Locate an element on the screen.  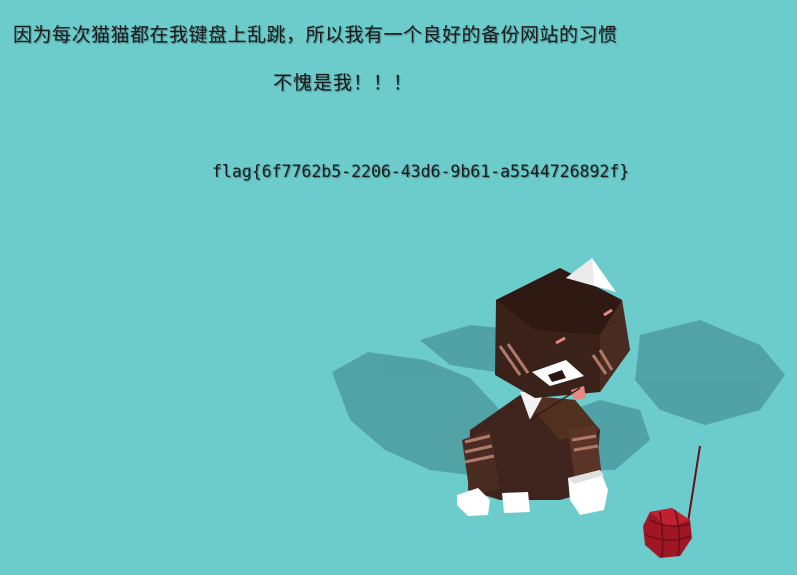
yarn-ball is located at coordinates (672, 501).